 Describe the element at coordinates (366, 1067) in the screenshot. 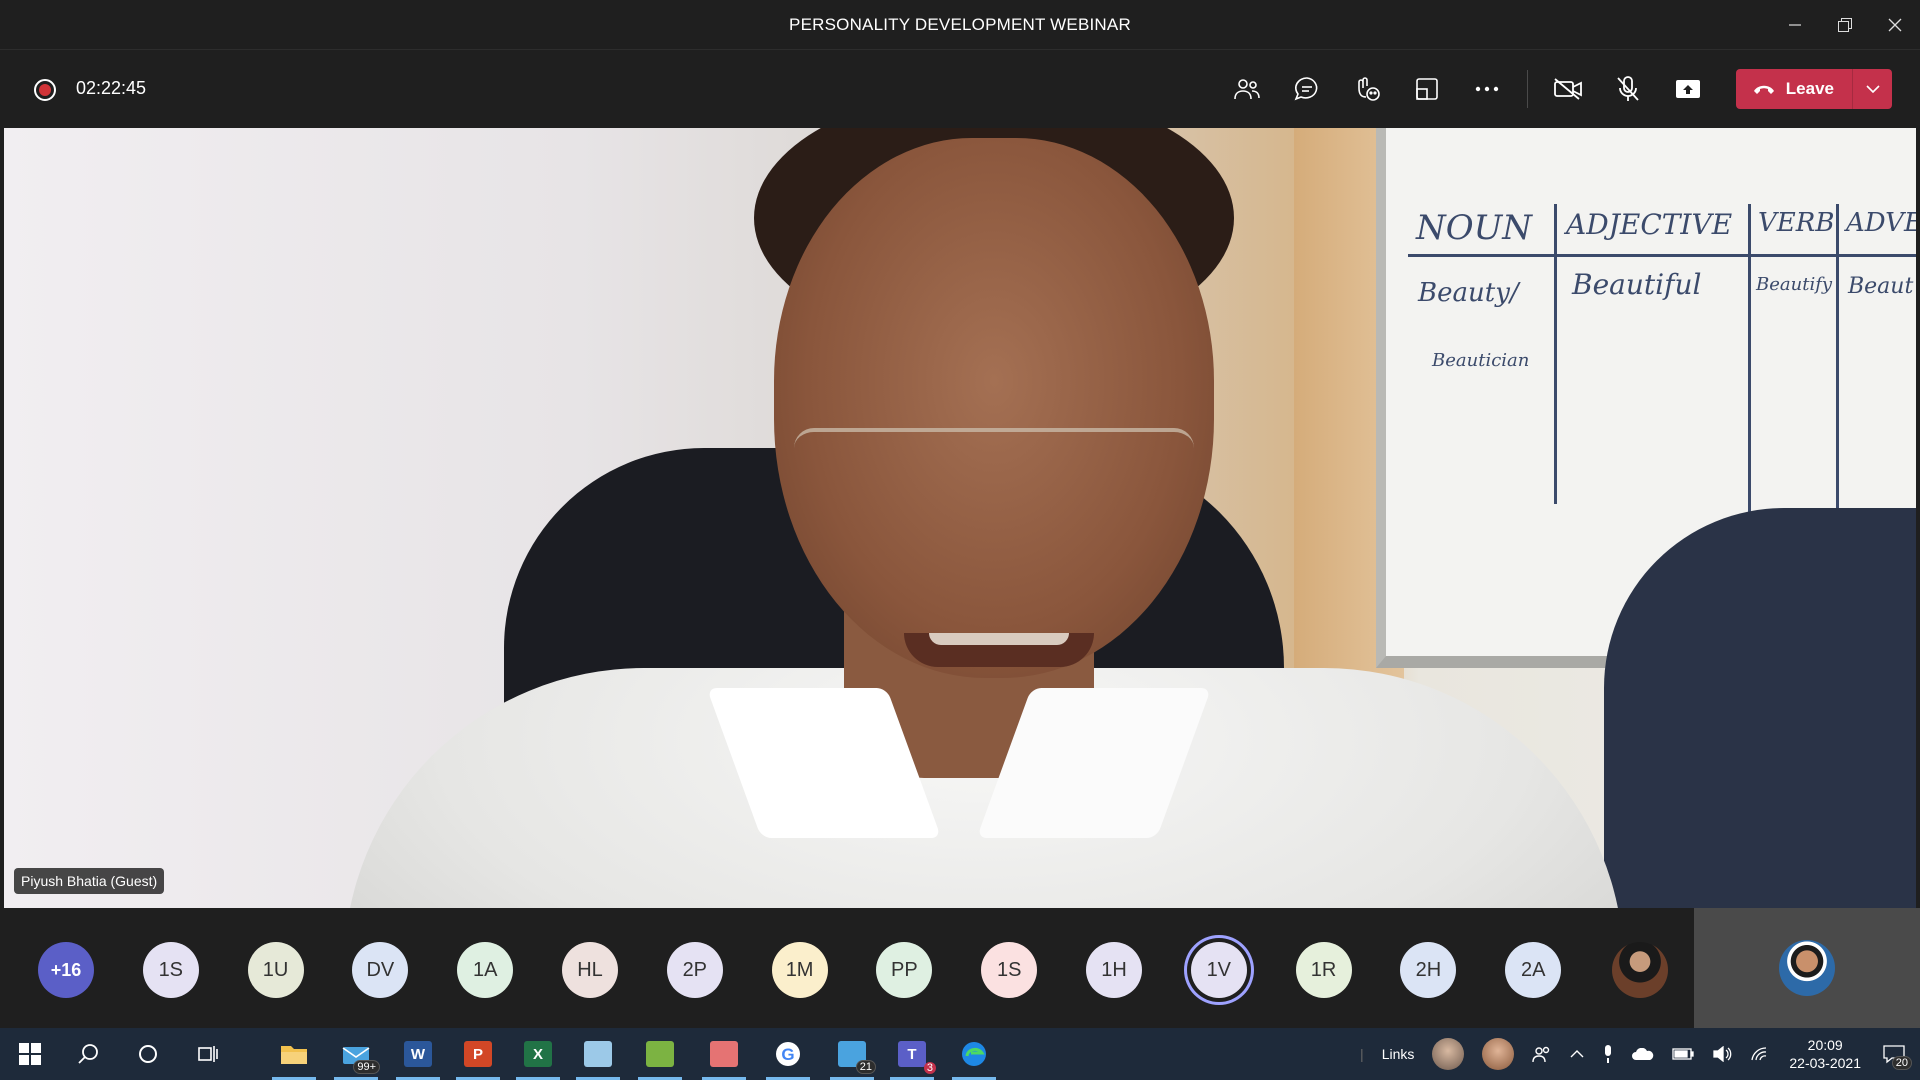

I see `app-badge: 99+` at that location.